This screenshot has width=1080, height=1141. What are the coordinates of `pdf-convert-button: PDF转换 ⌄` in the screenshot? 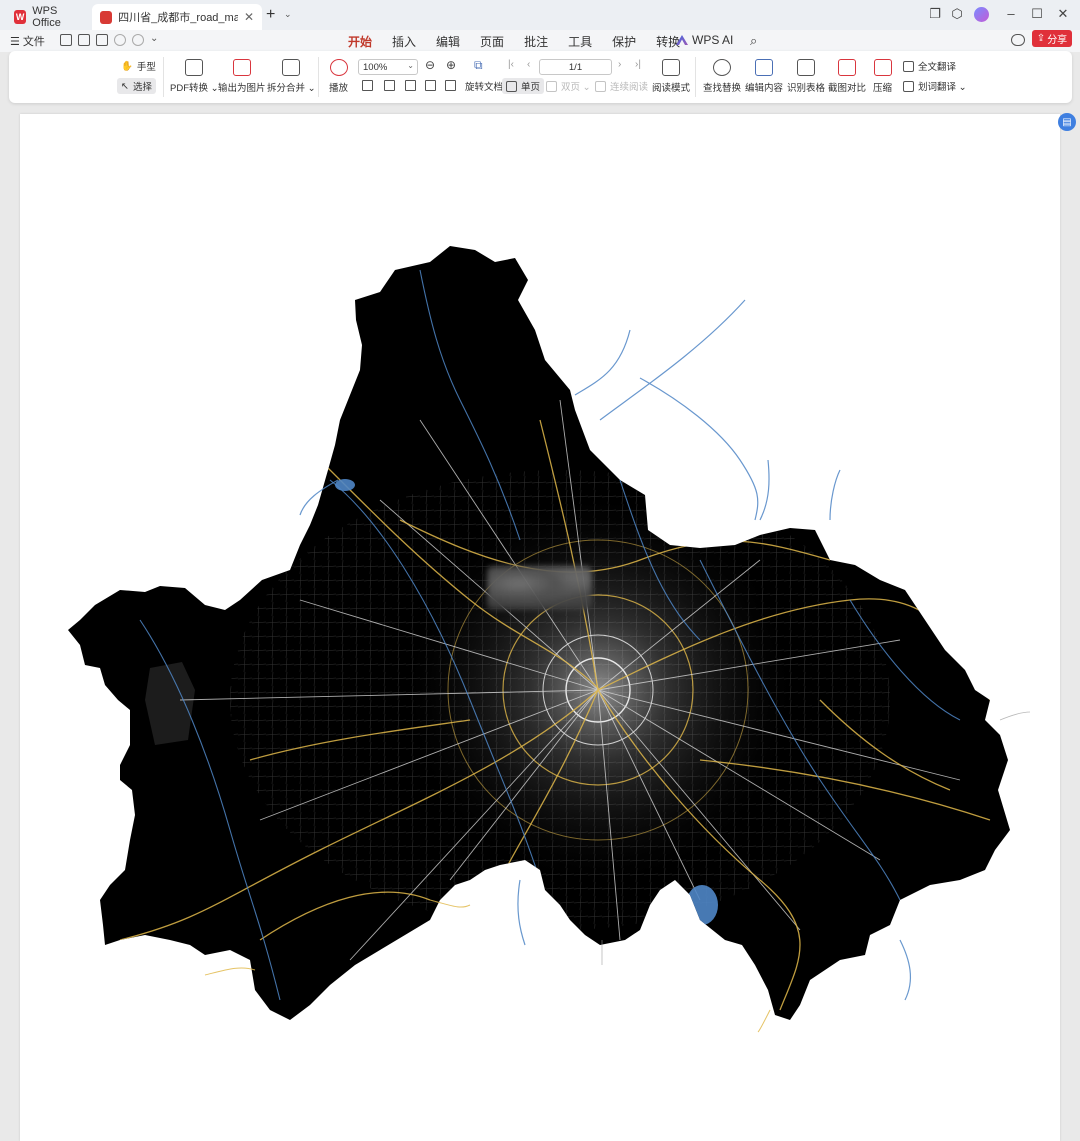 It's located at (194, 76).